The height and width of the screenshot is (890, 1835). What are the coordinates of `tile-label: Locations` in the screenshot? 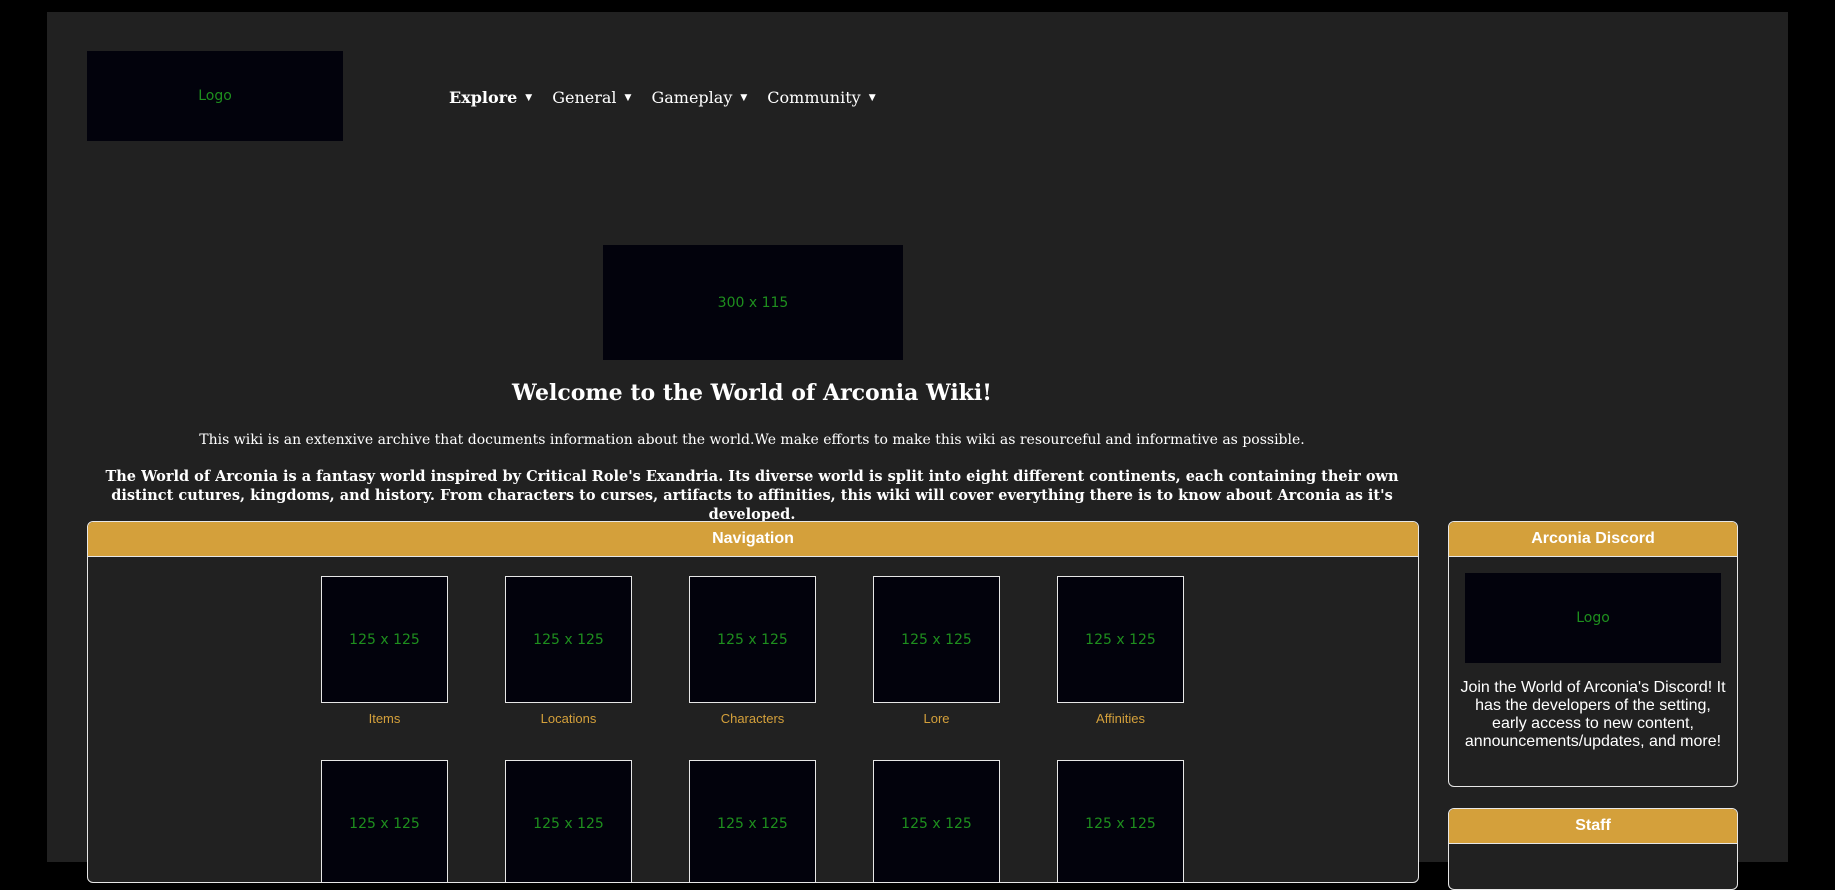 It's located at (568, 718).